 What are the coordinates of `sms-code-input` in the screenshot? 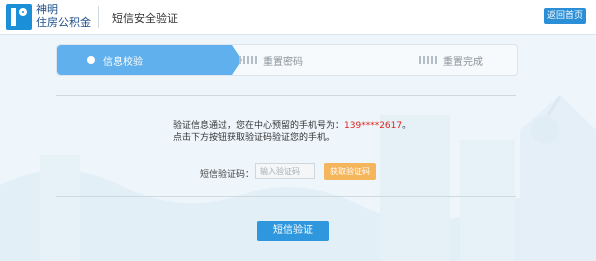 It's located at (285, 171).